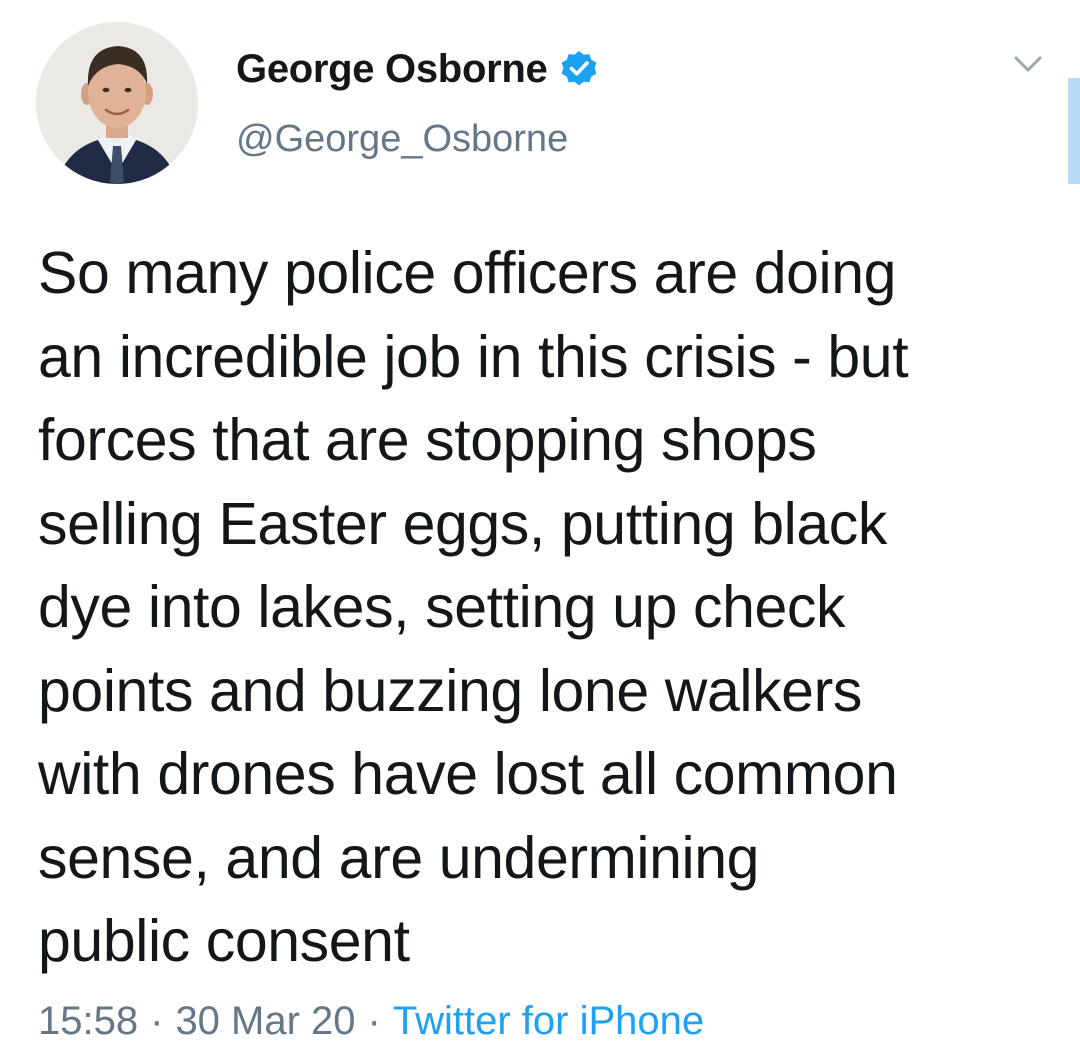 Image resolution: width=1080 pixels, height=1063 pixels. I want to click on display-name: George Osborne, so click(392, 69).